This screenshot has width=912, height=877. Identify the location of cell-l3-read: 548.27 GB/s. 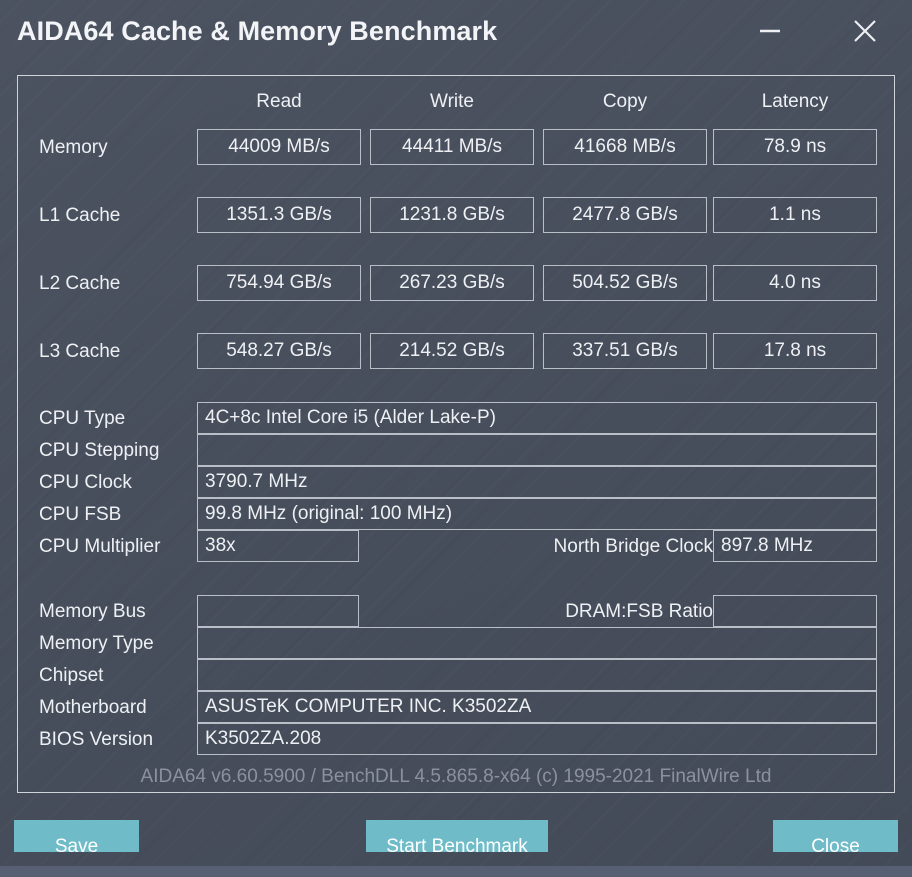
(279, 351).